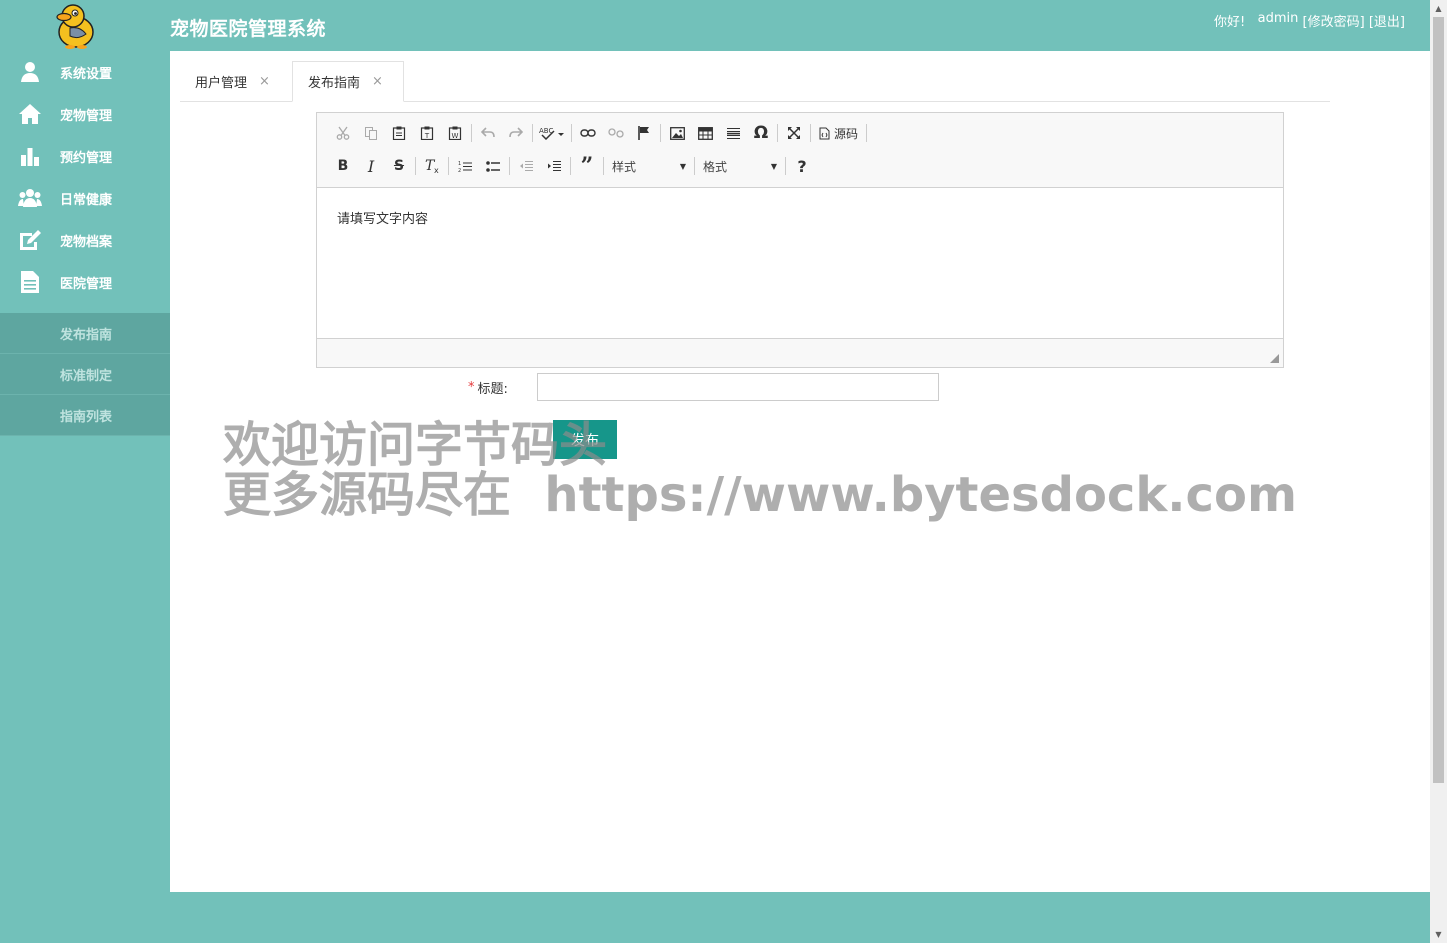 This screenshot has height=943, width=1447. What do you see at coordinates (371, 133) in the screenshot?
I see `copy-icon` at bounding box center [371, 133].